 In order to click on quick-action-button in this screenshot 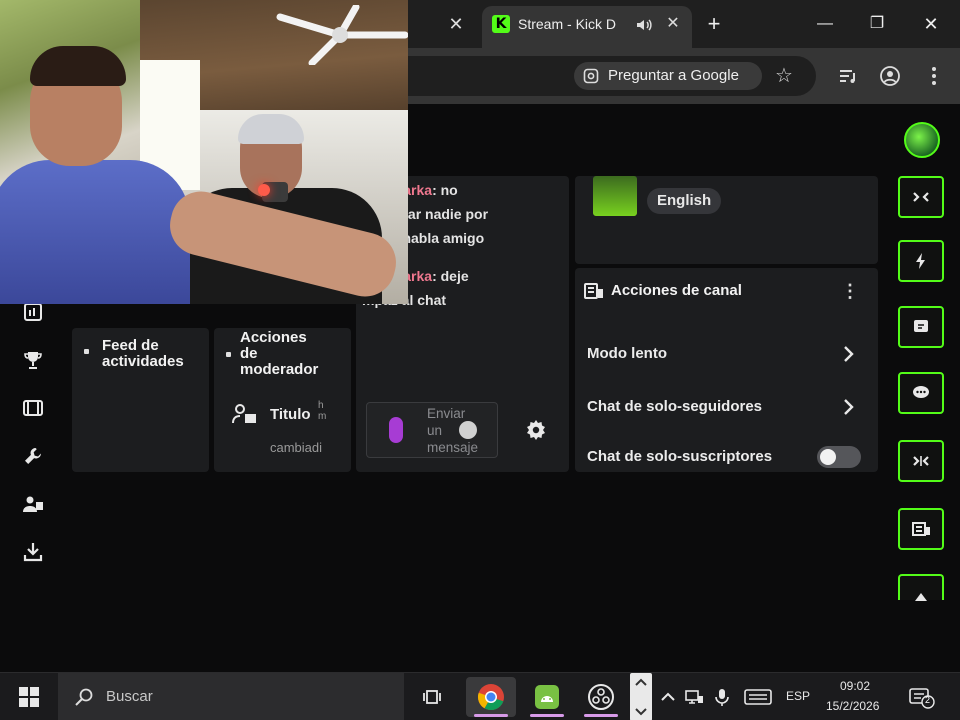, I will do `click(921, 261)`.